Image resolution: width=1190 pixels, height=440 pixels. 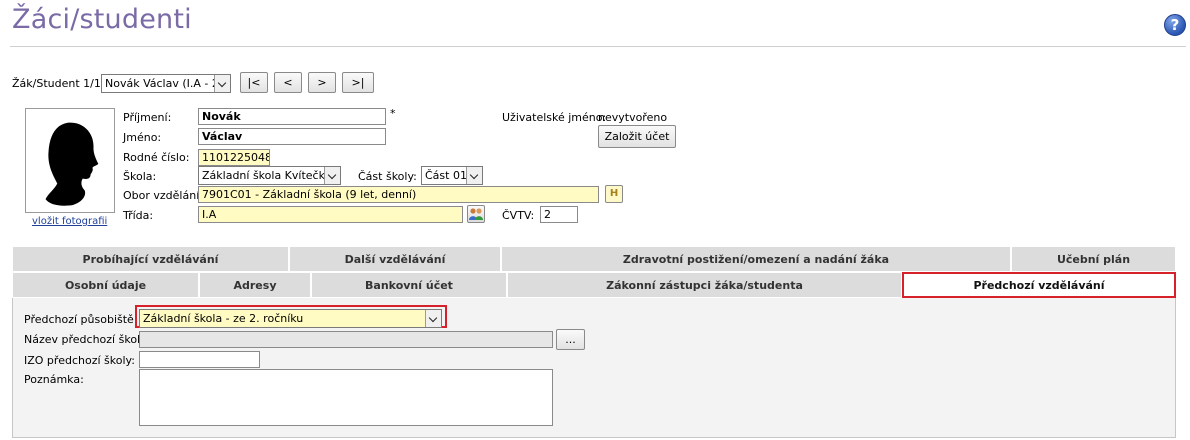 I want to click on username-value: nevytvořeno, so click(x=633, y=117).